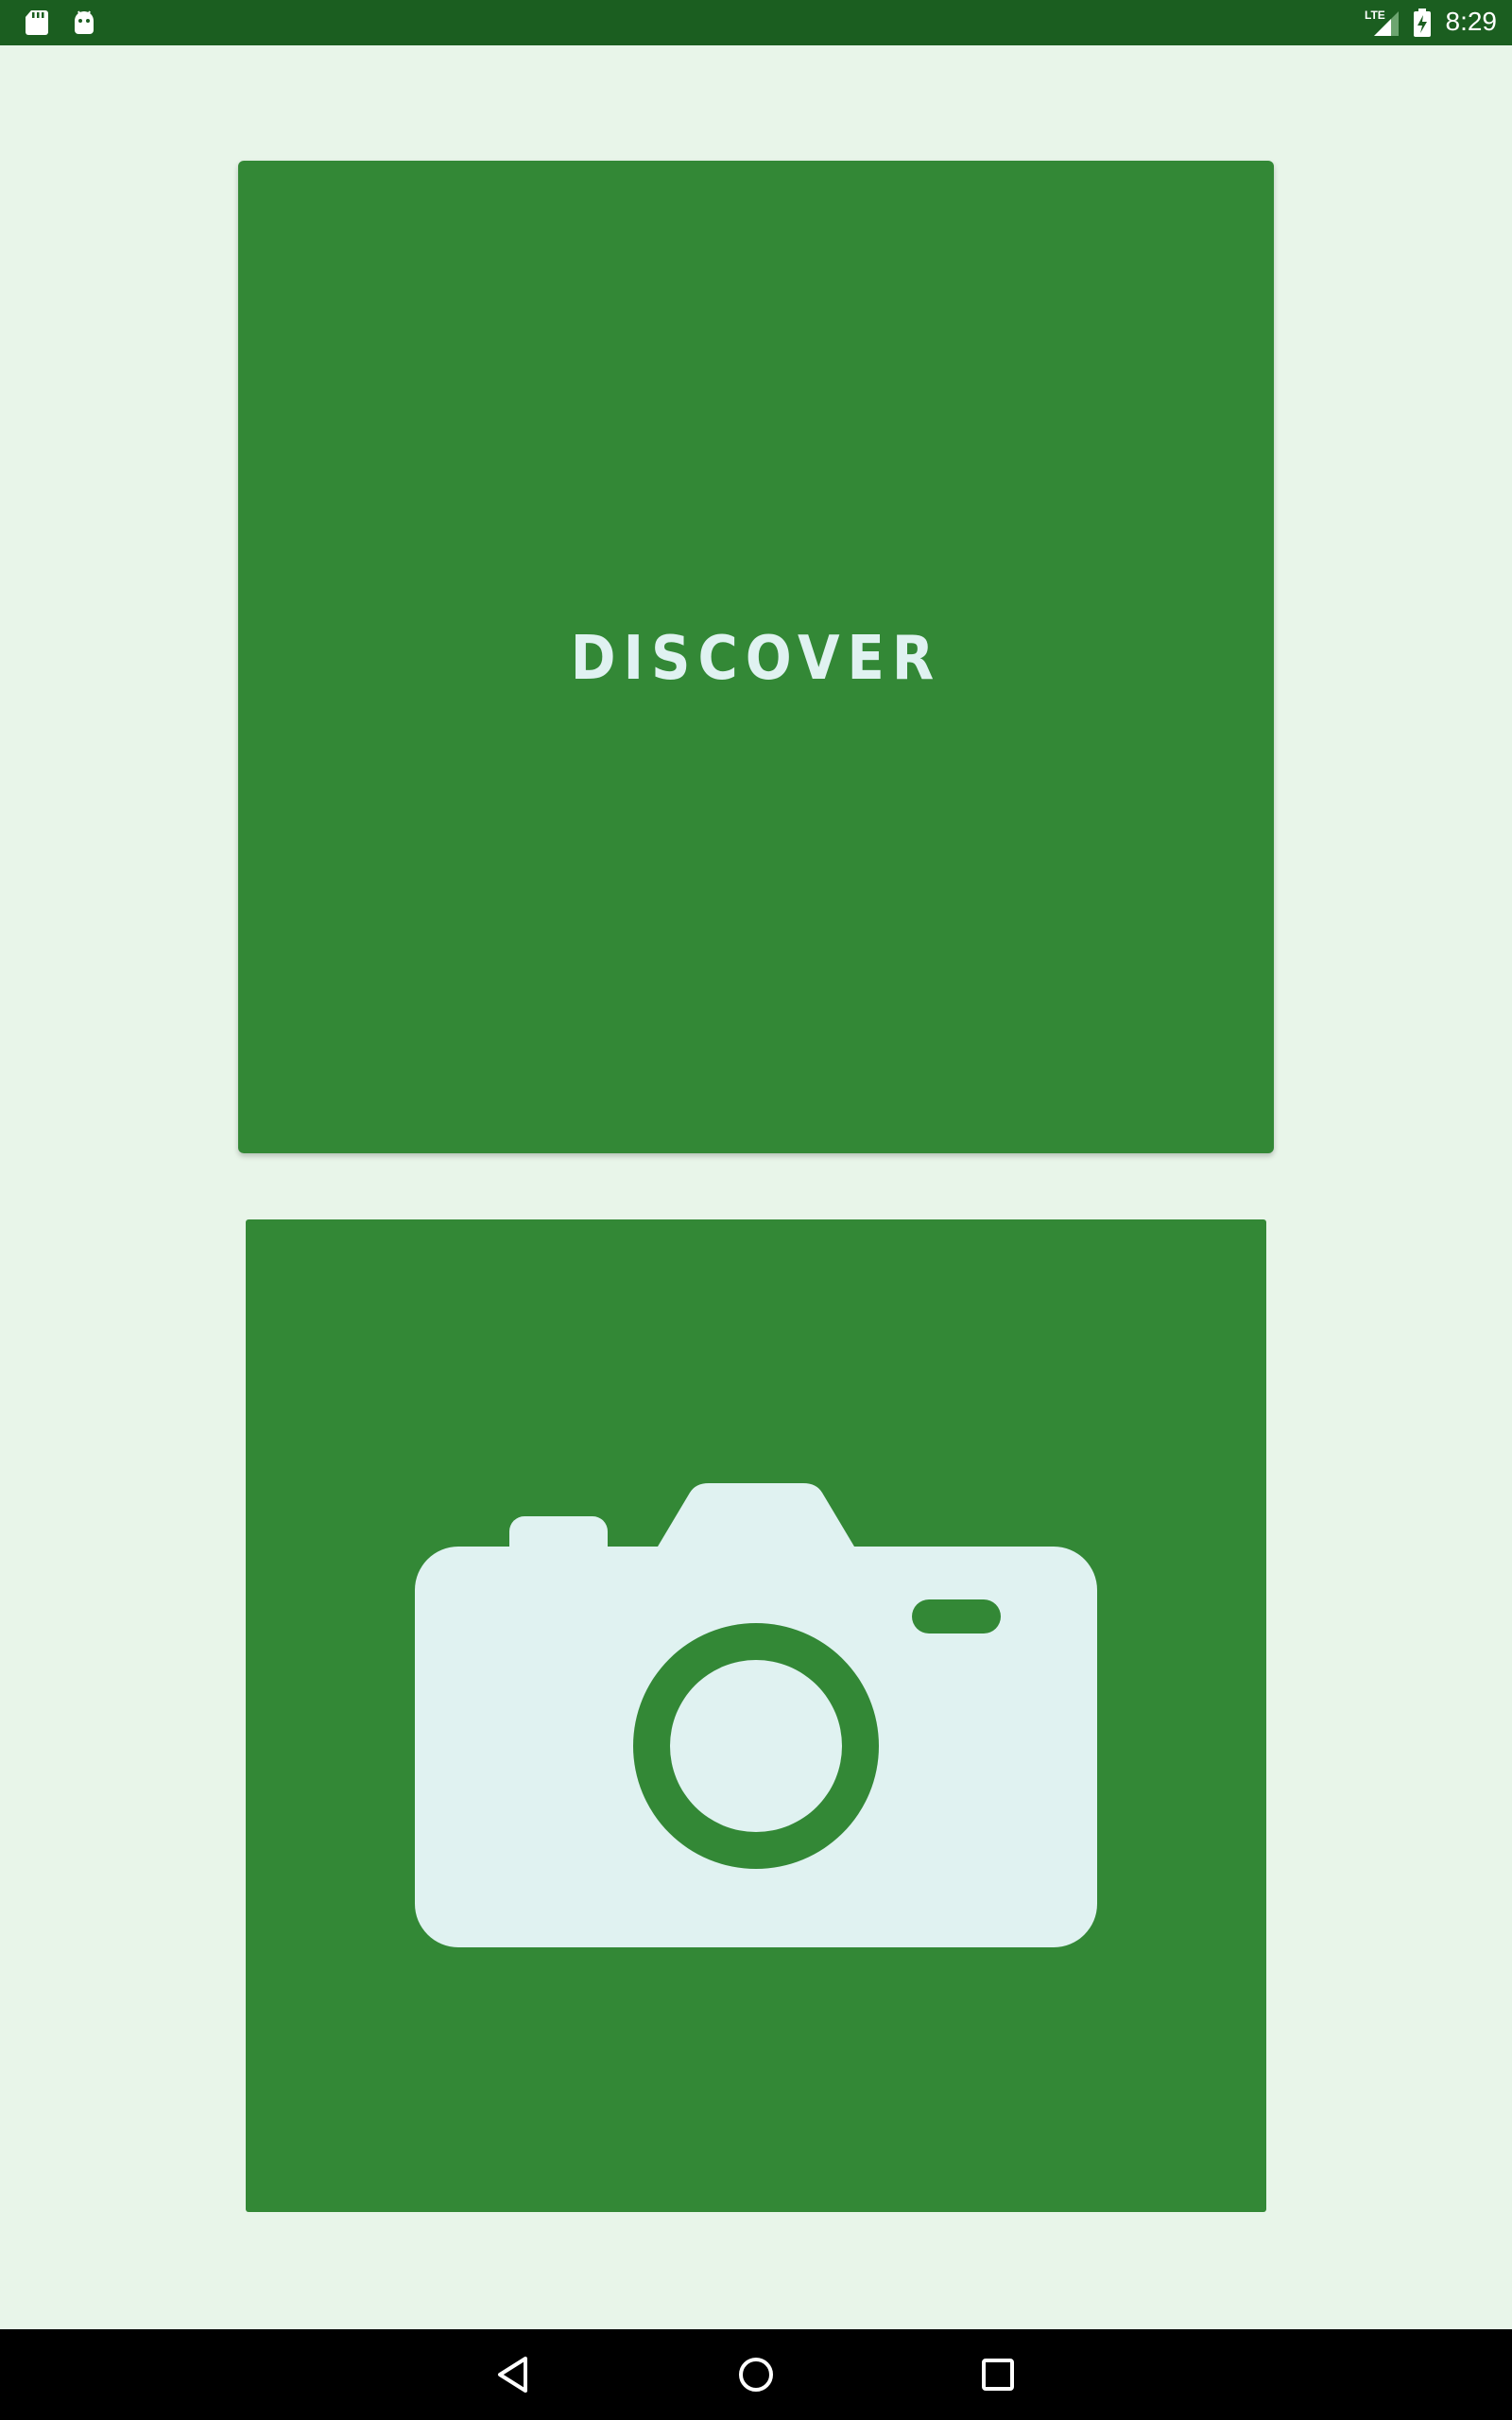 The width and height of the screenshot is (1512, 2420). I want to click on discover-label: DISCOVER, so click(756, 659).